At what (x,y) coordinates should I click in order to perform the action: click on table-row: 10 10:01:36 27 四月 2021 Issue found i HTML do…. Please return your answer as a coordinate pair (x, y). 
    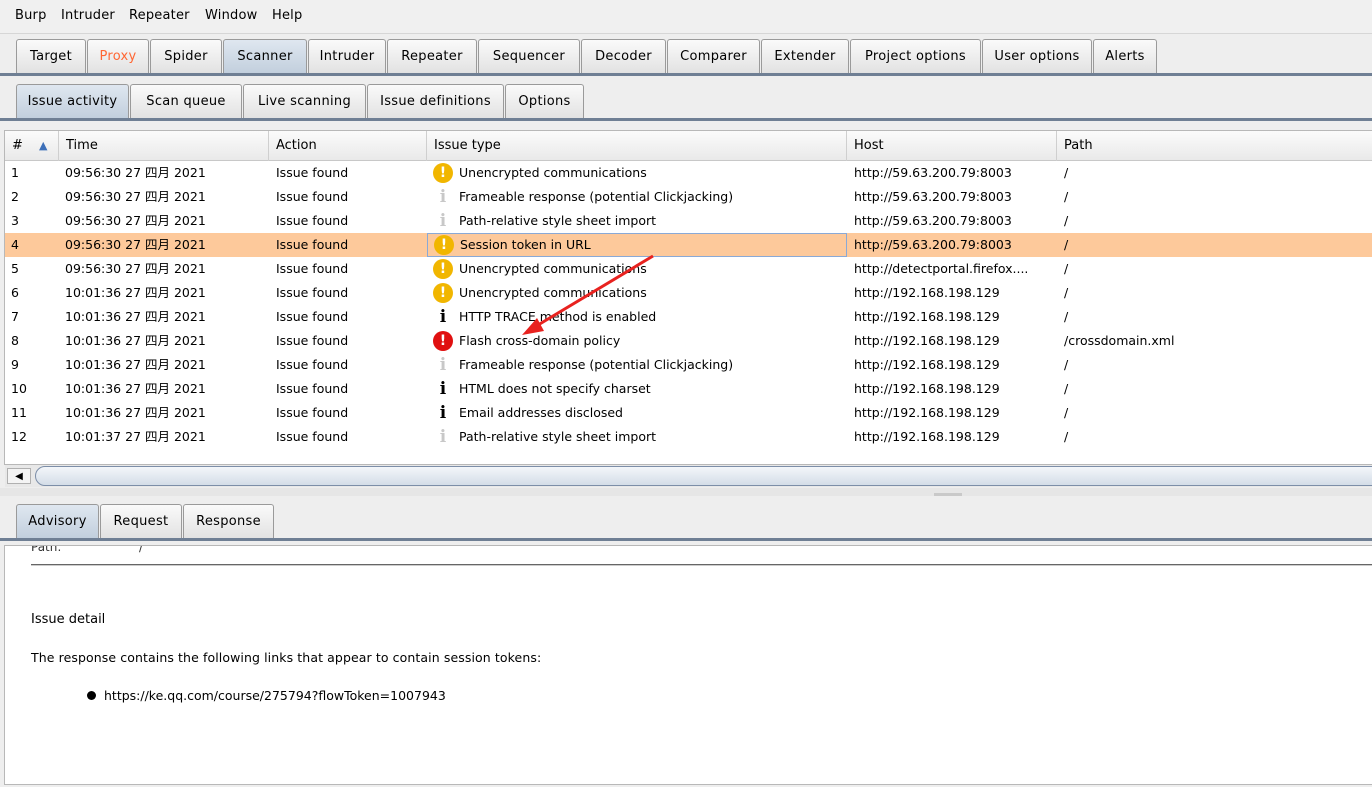
    Looking at the image, I should click on (688, 389).